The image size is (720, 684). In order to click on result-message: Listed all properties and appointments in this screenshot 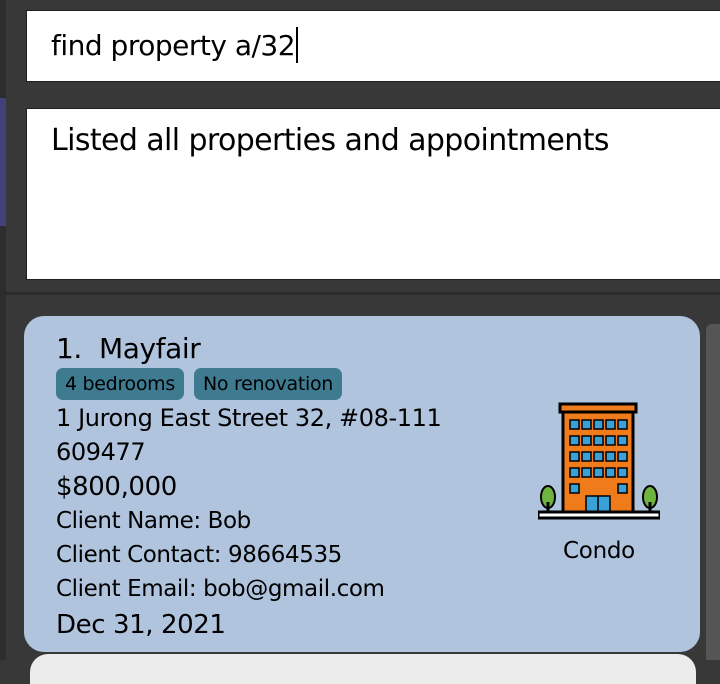, I will do `click(330, 140)`.